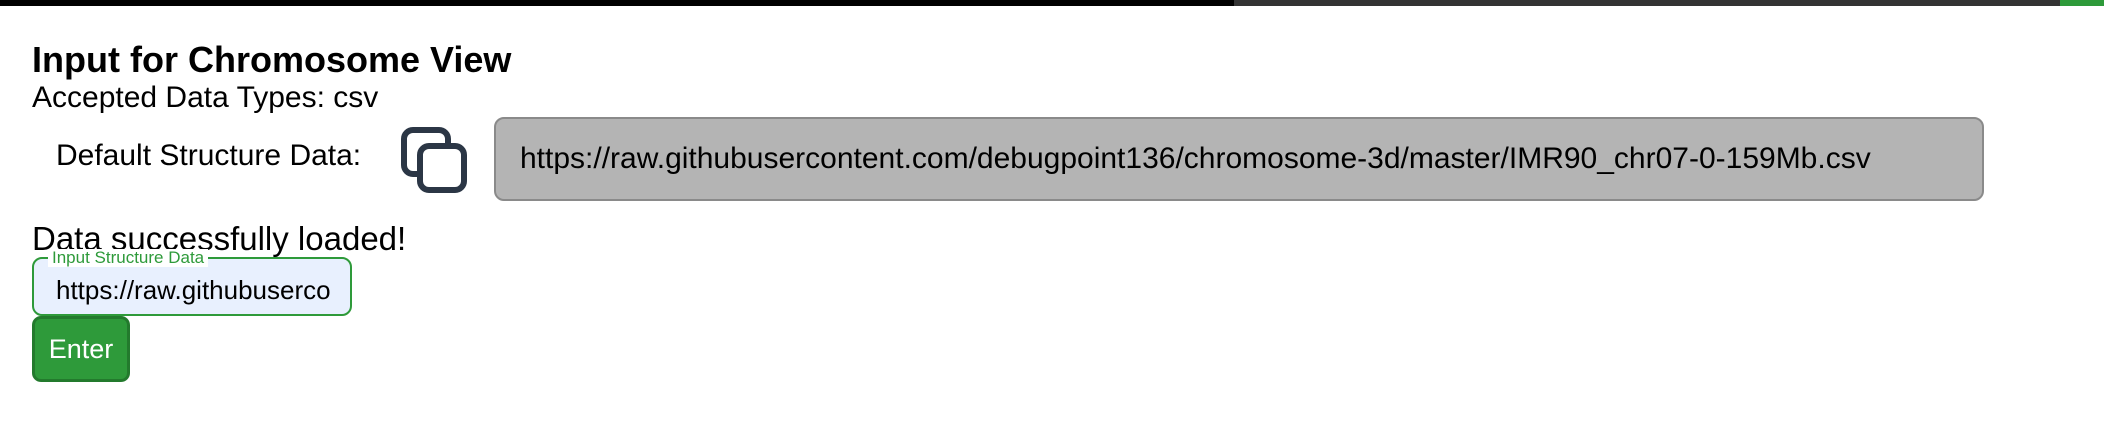 The image size is (2104, 444). Describe the element at coordinates (81, 349) in the screenshot. I see `enter-button: Enter` at that location.